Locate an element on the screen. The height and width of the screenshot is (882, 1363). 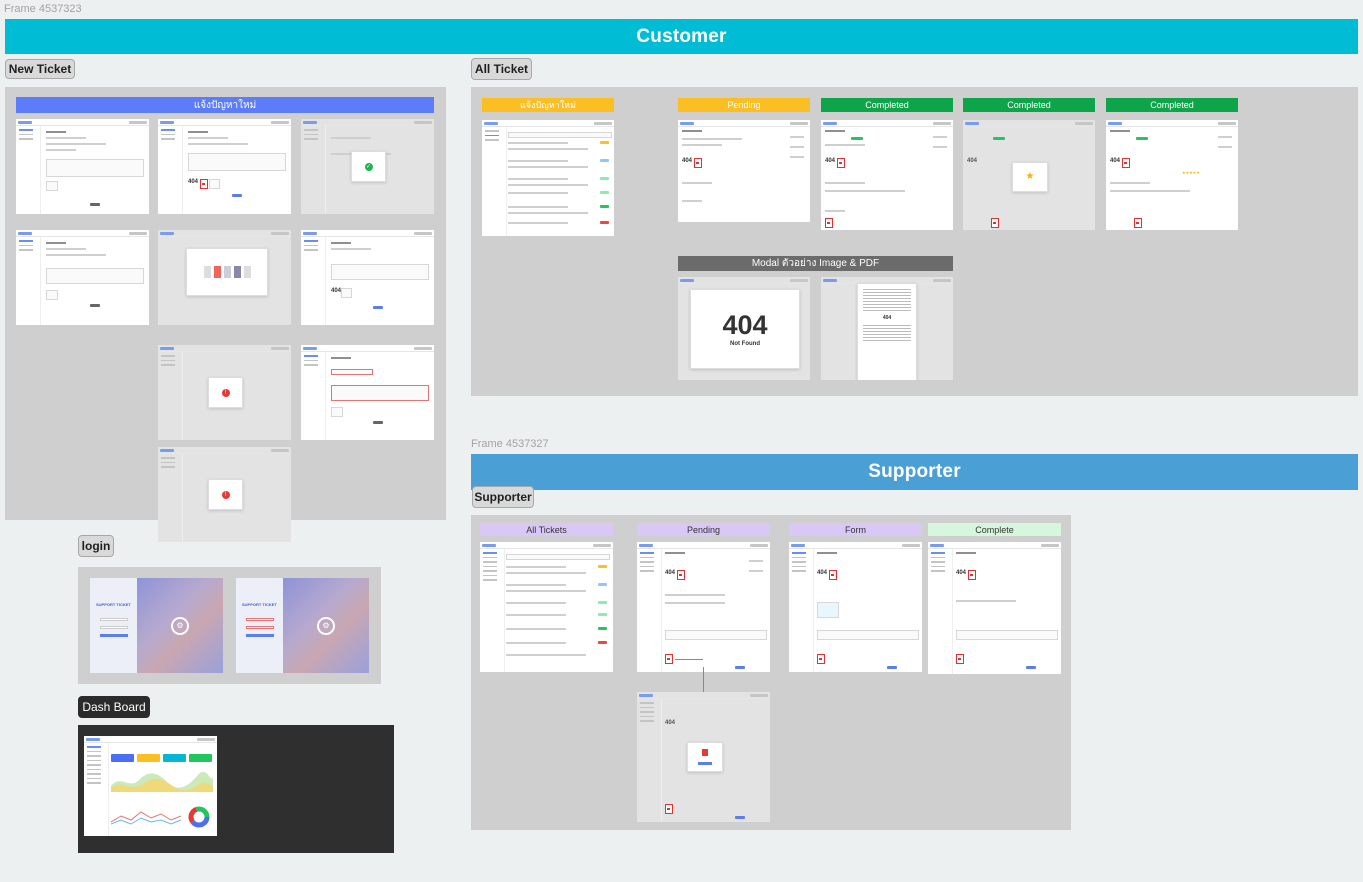
screen-new-ticket-step2 is located at coordinates (82, 277).